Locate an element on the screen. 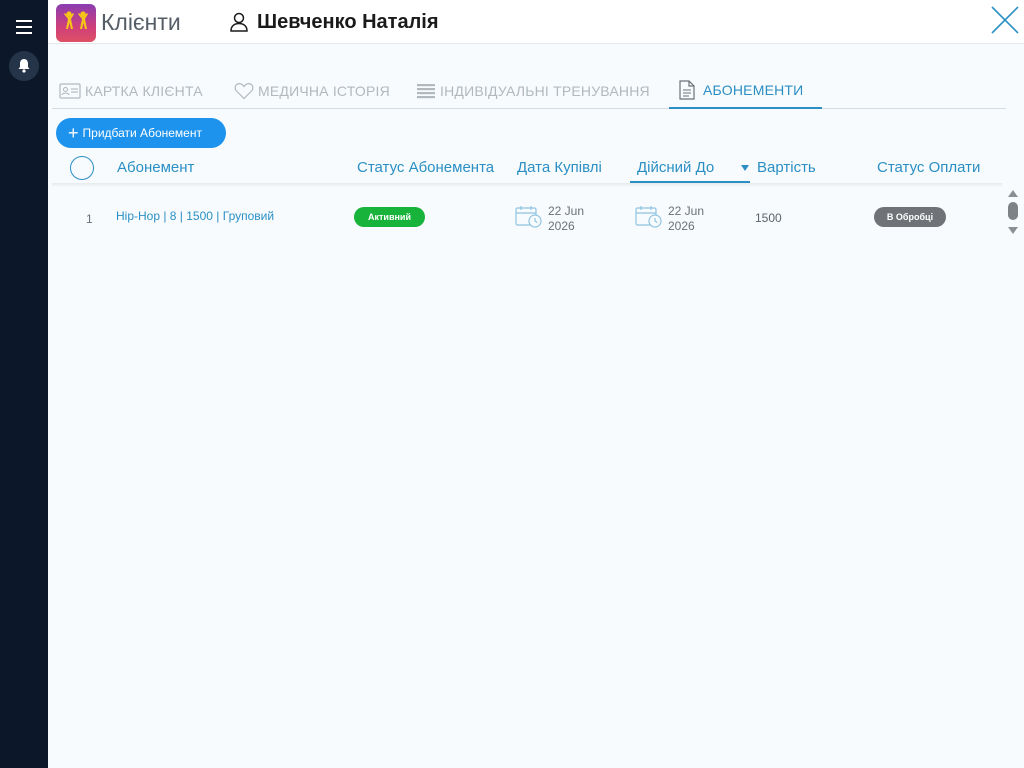 This screenshot has width=1024, height=768. user-icon is located at coordinates (239, 22).